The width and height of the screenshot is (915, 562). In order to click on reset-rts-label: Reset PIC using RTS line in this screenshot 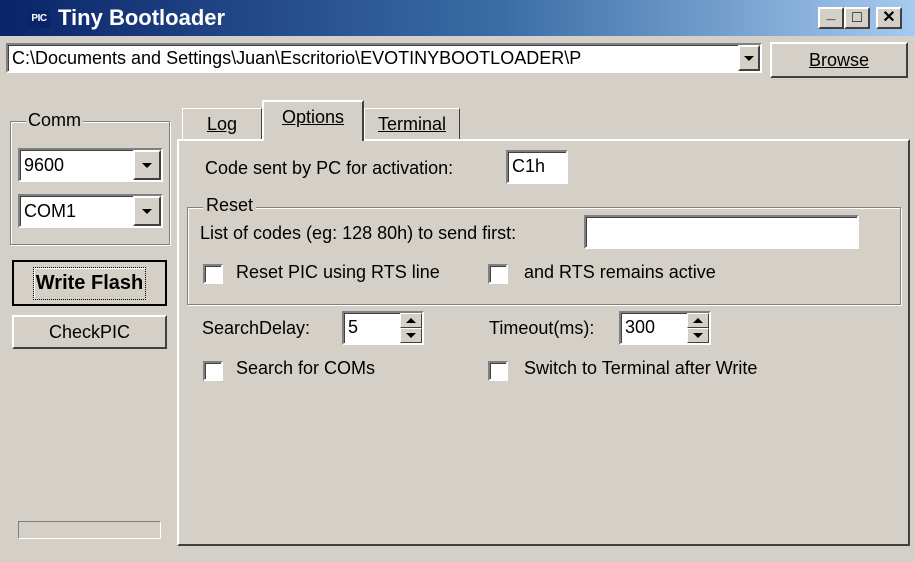, I will do `click(338, 272)`.